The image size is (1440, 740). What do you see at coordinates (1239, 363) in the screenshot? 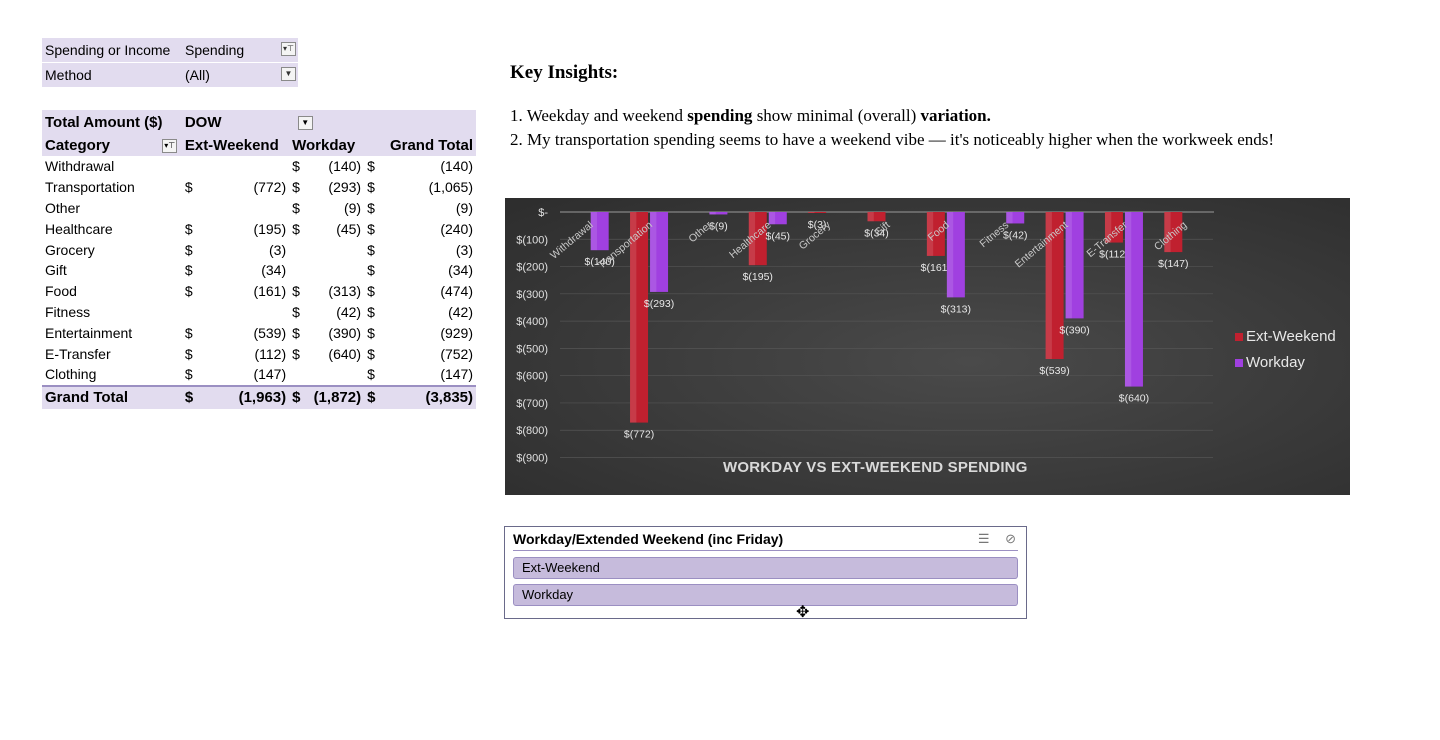
I see `legend-swatch` at bounding box center [1239, 363].